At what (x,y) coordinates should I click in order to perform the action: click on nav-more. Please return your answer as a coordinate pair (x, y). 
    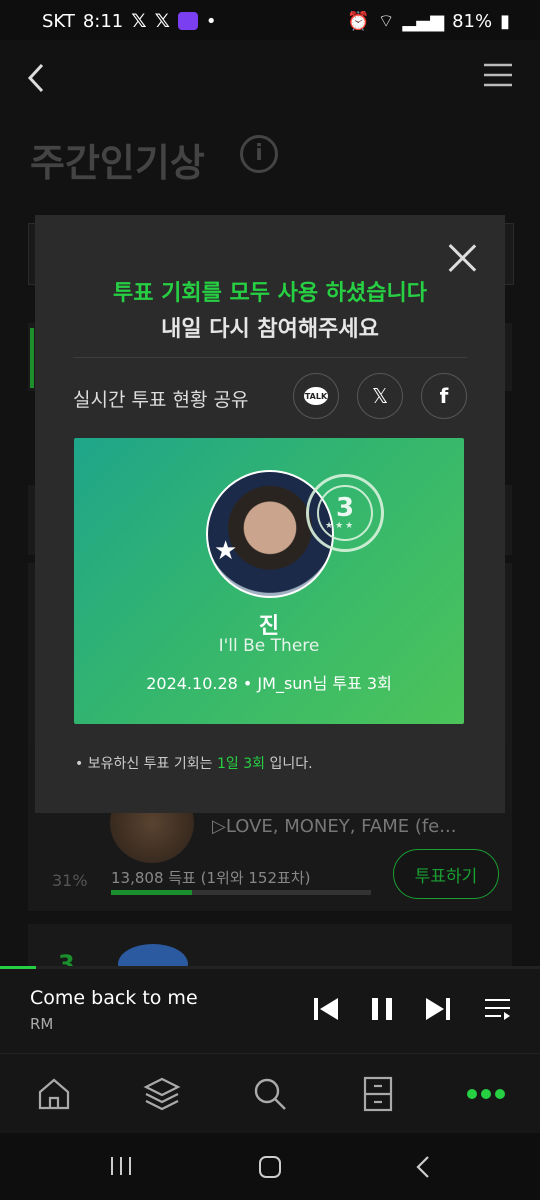
    Looking at the image, I should click on (486, 1094).